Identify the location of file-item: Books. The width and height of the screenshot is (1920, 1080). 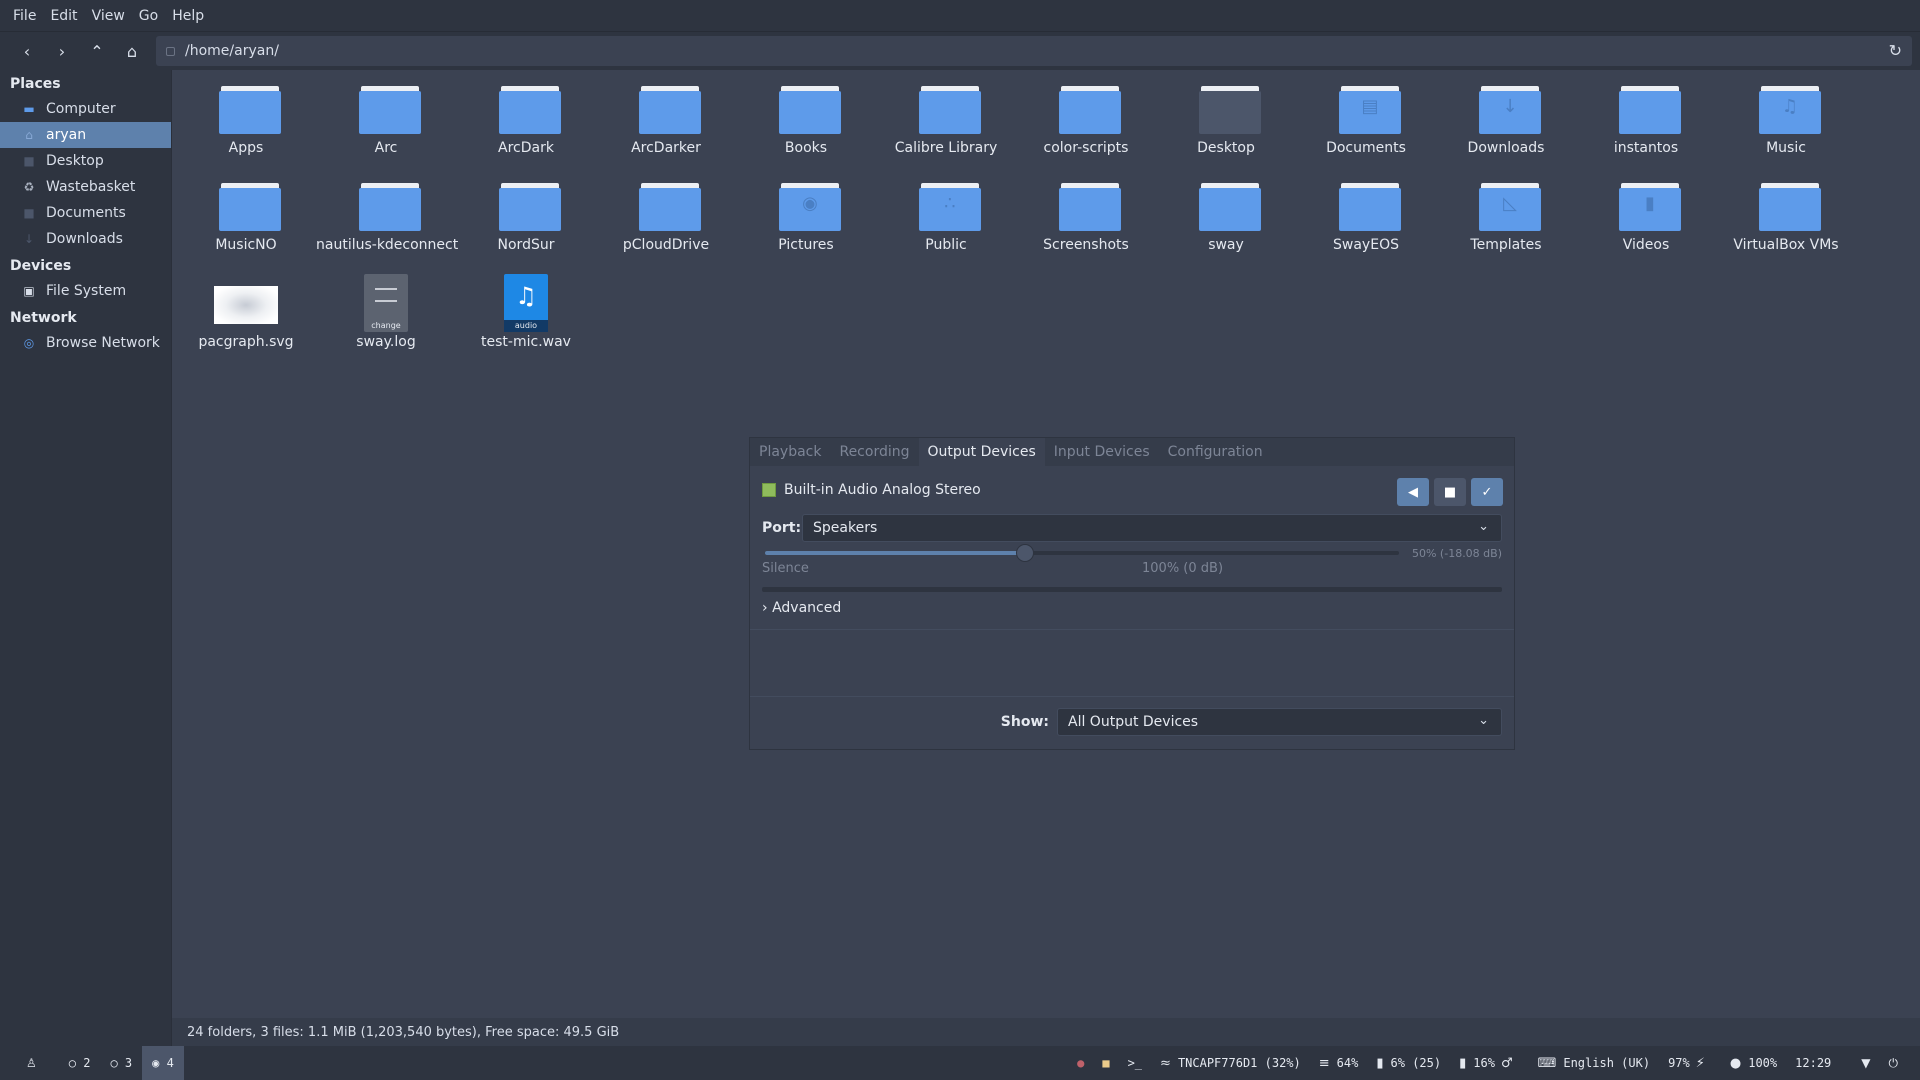
(806, 124).